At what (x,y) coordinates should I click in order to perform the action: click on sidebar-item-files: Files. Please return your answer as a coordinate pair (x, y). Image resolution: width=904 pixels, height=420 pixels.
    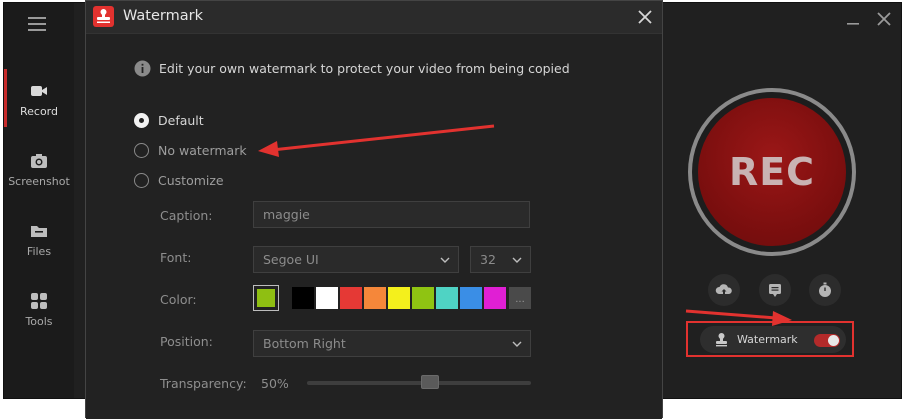
    Looking at the image, I should click on (39, 238).